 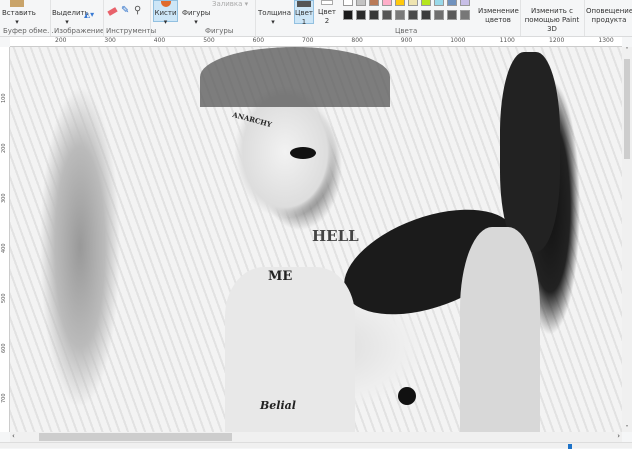 I want to click on group-colors: Цвета, so click(x=406, y=31).